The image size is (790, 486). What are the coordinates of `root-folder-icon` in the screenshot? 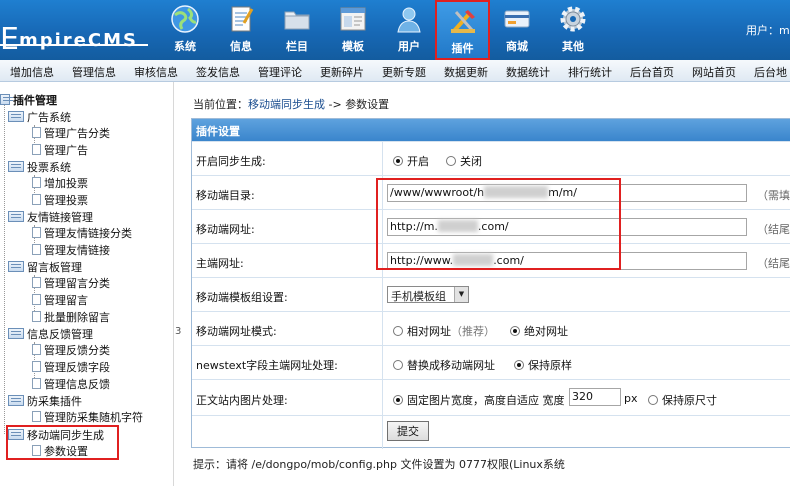 It's located at (6, 99).